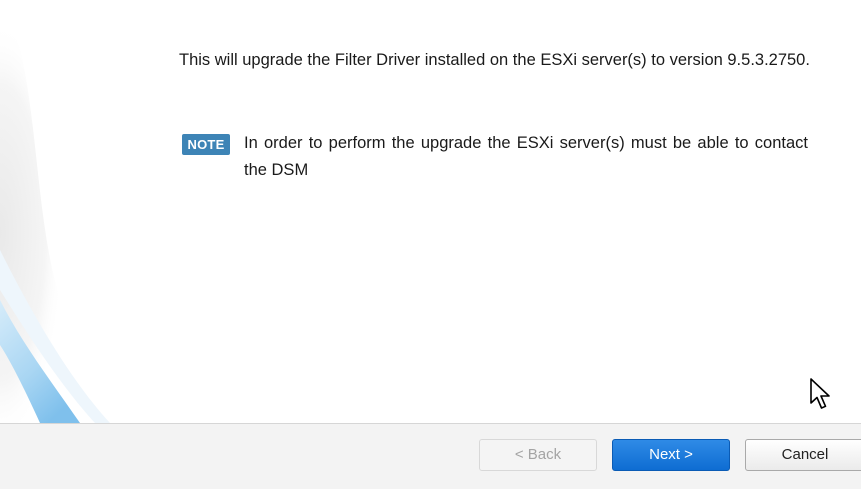 Image resolution: width=861 pixels, height=489 pixels. What do you see at coordinates (803, 455) in the screenshot?
I see `cancel-button: Cancel` at bounding box center [803, 455].